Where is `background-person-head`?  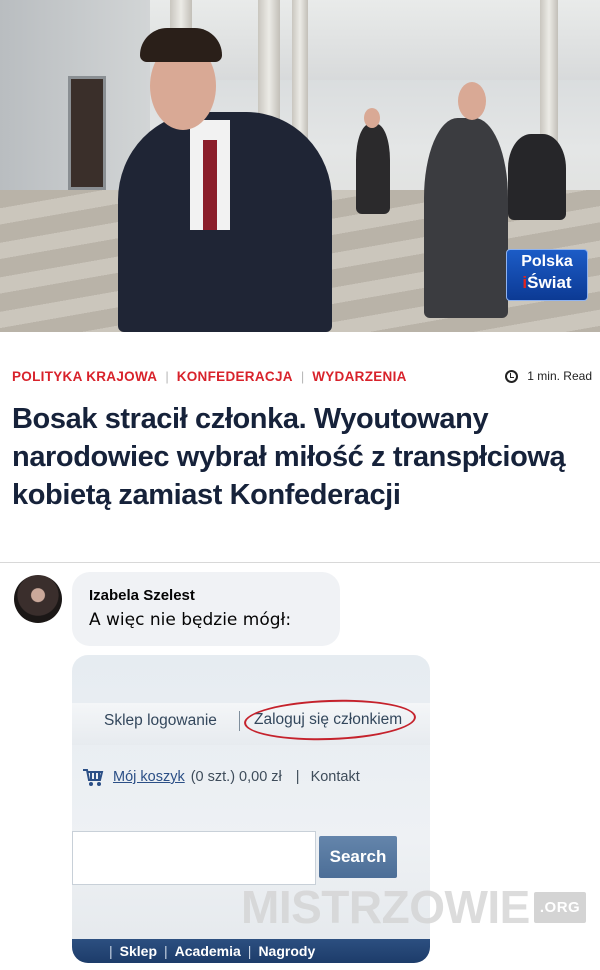
background-person-head is located at coordinates (372, 118).